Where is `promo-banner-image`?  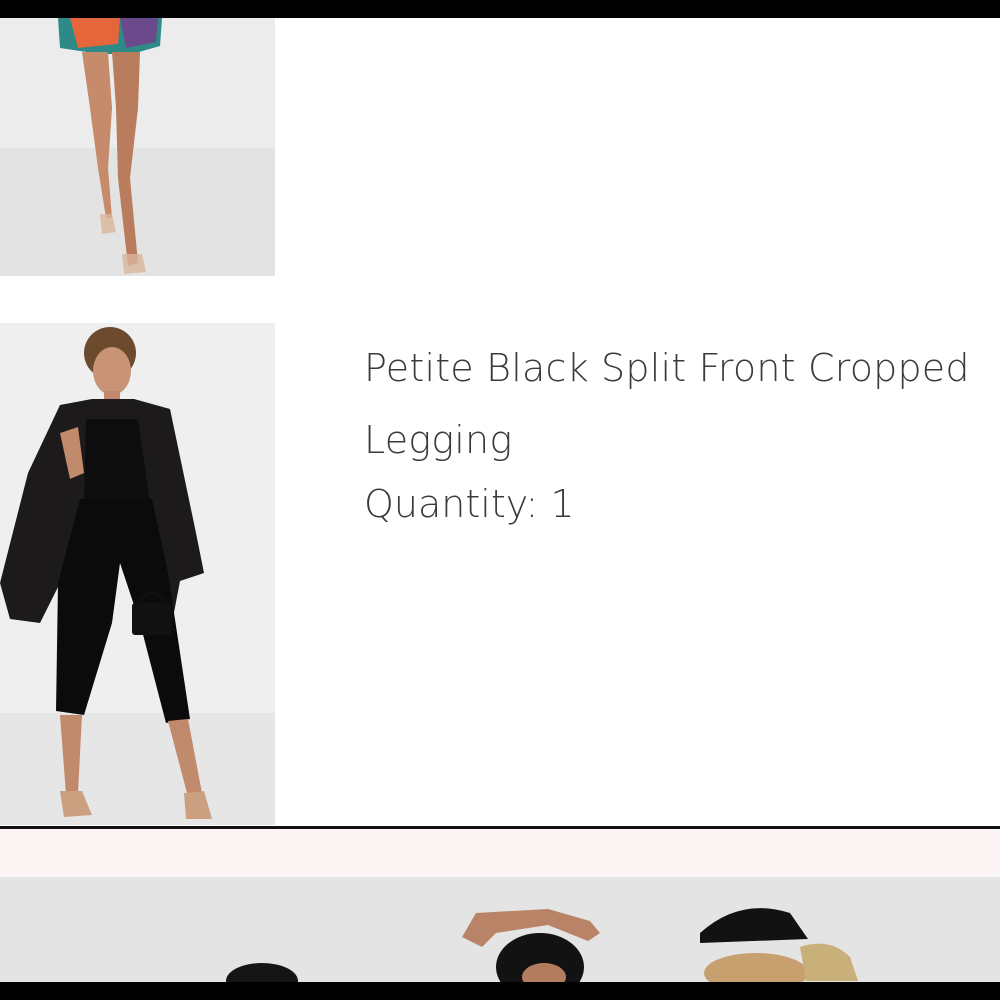
promo-banner-image is located at coordinates (500, 929).